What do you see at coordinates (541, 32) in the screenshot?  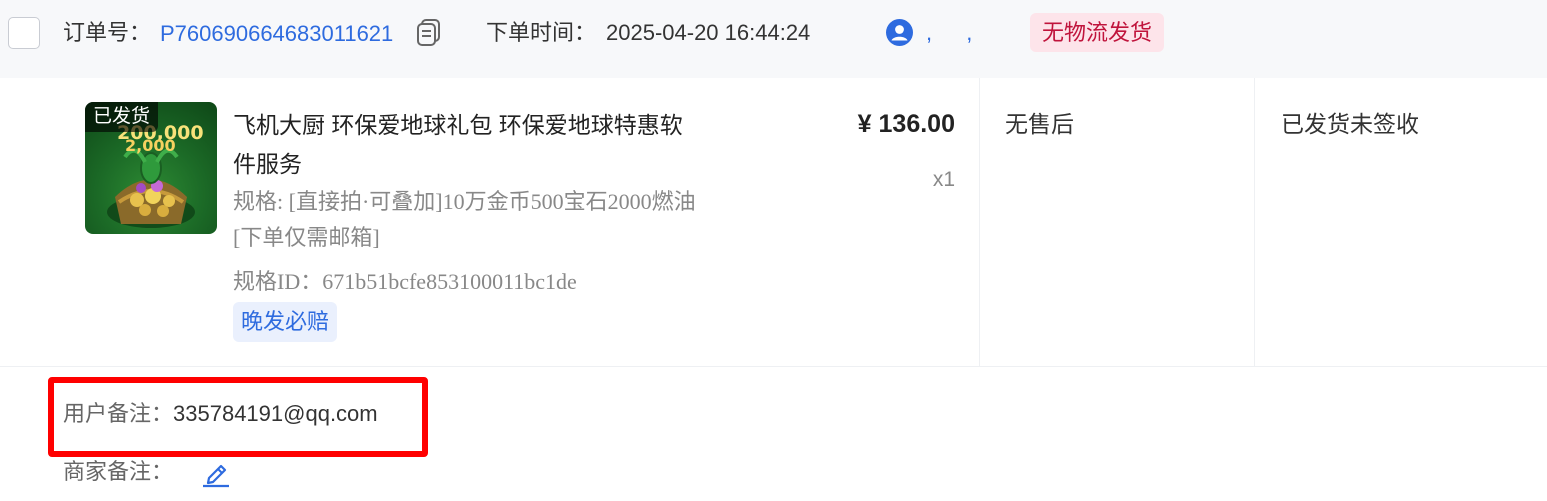 I see `order-time-label: 下单时间：` at bounding box center [541, 32].